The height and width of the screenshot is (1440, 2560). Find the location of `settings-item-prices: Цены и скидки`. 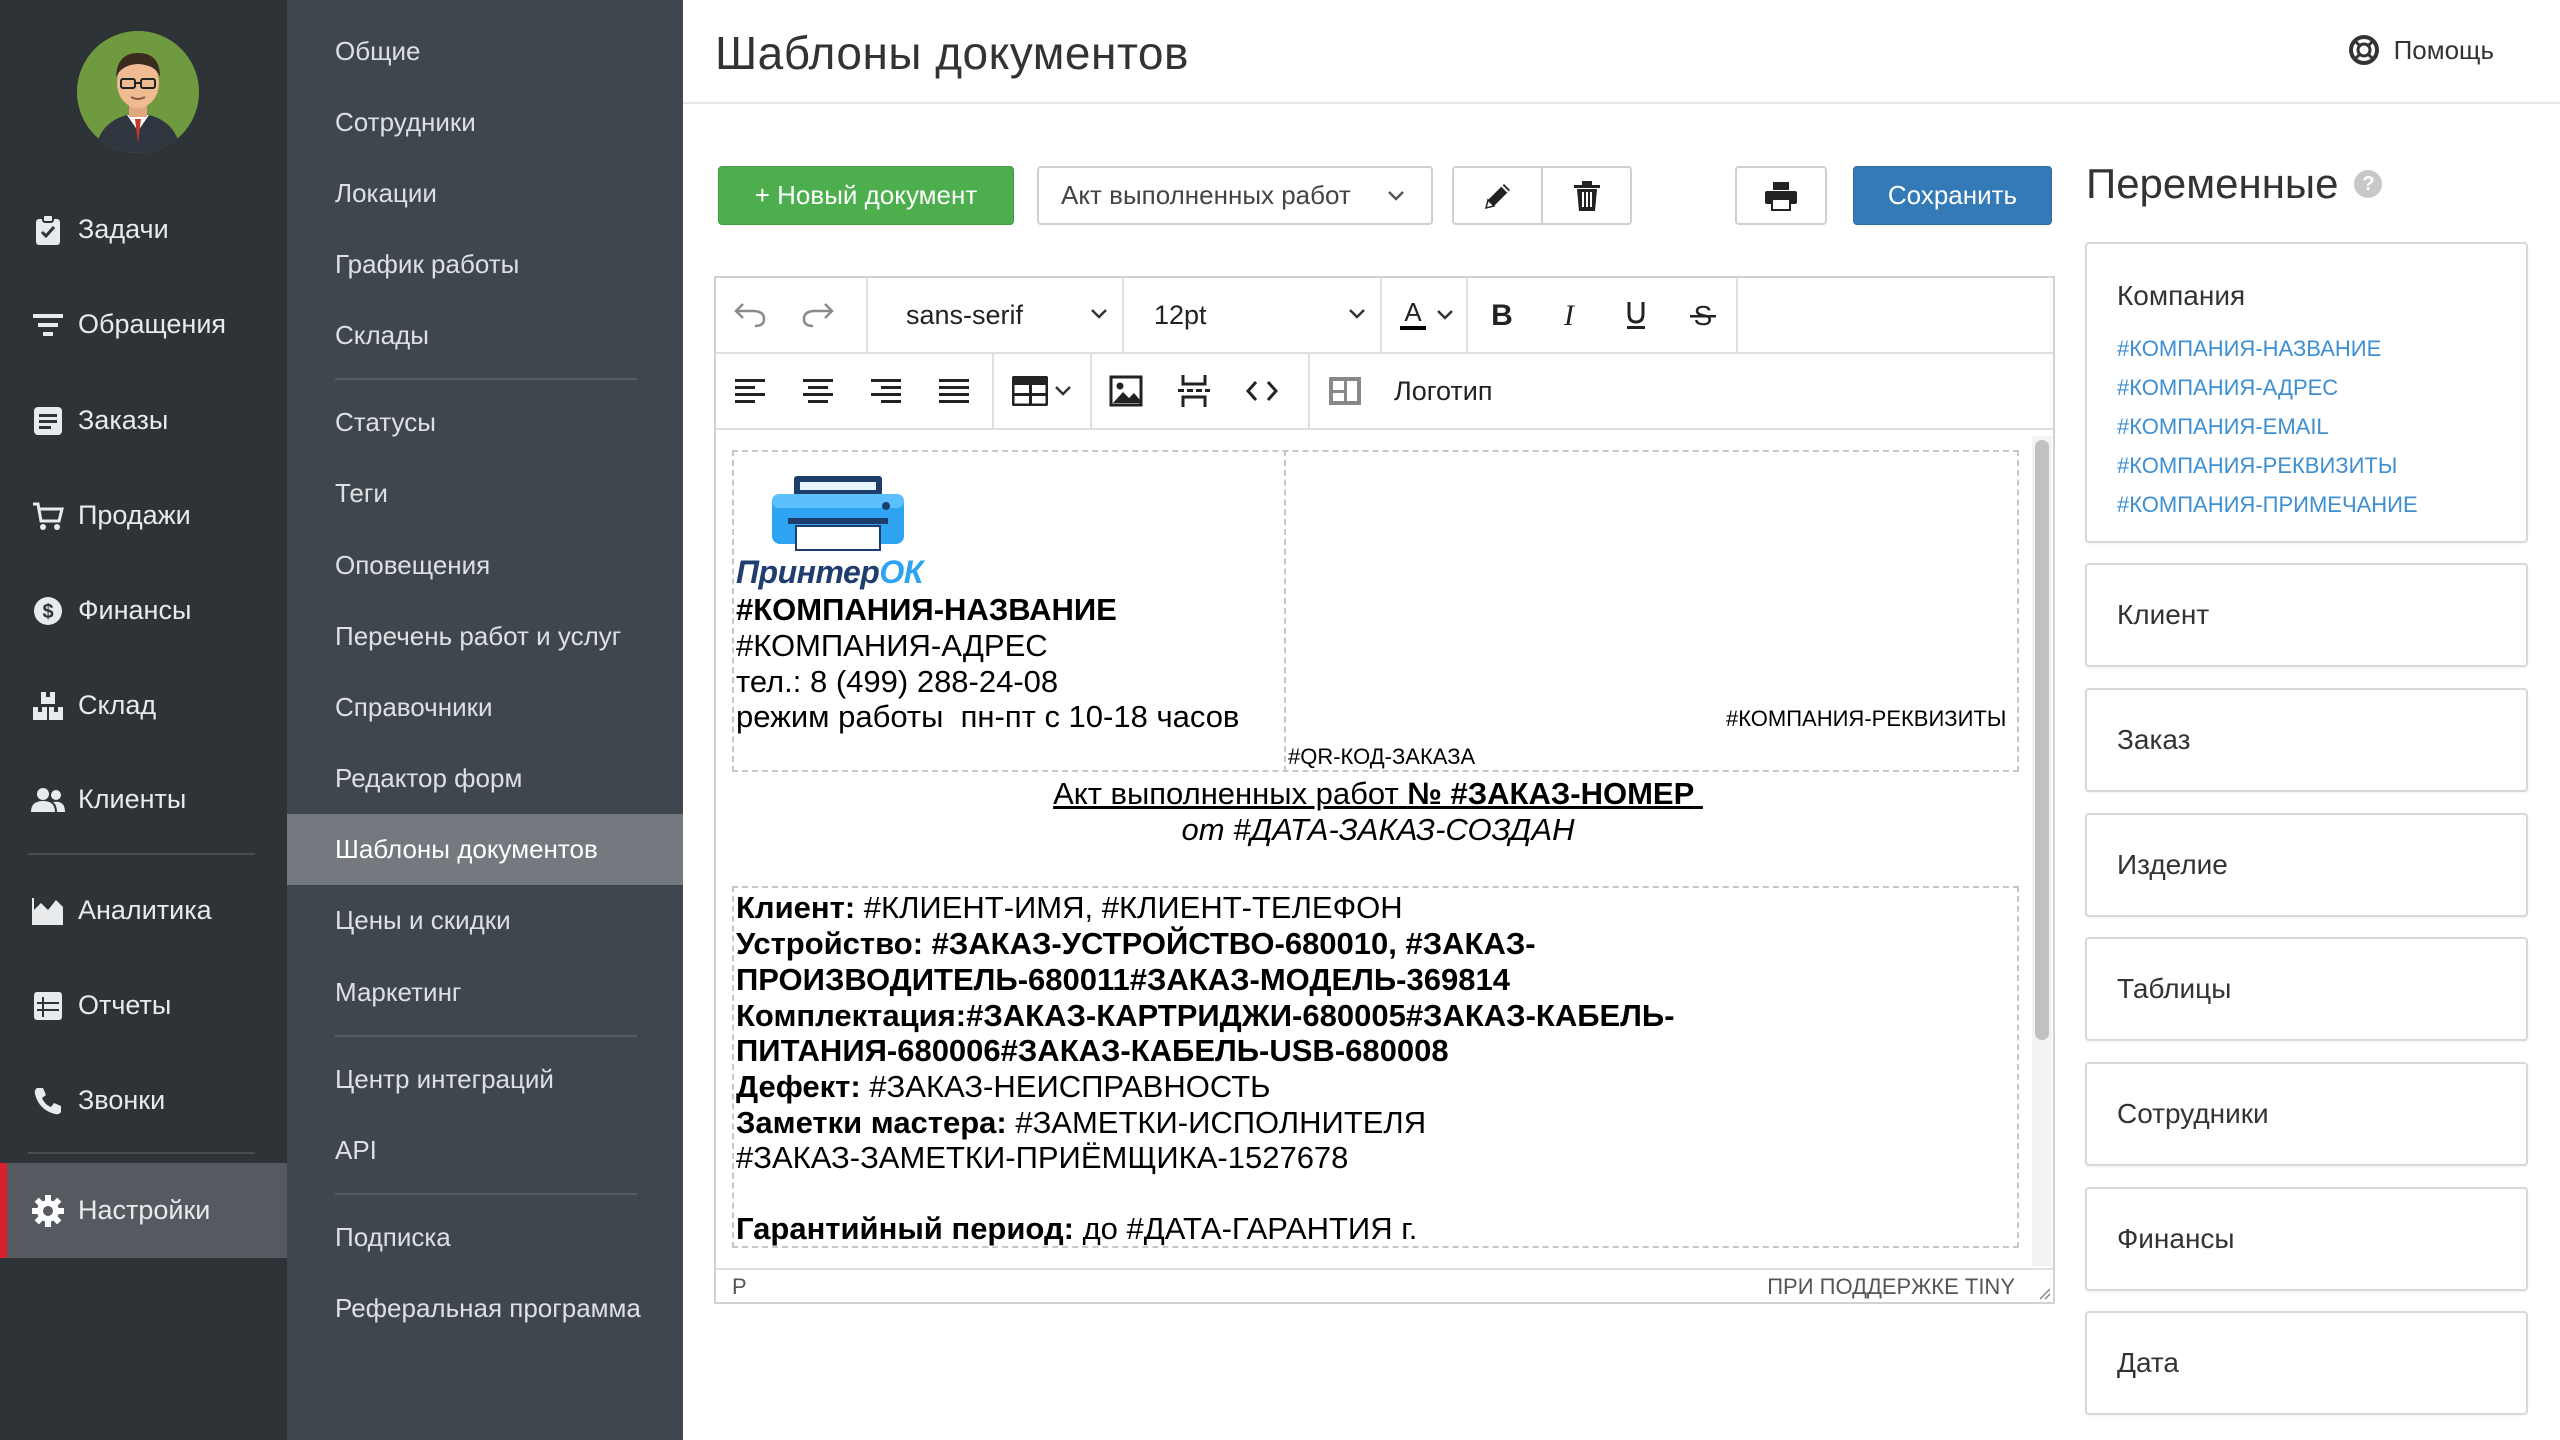

settings-item-prices: Цены и скидки is located at coordinates (485, 920).